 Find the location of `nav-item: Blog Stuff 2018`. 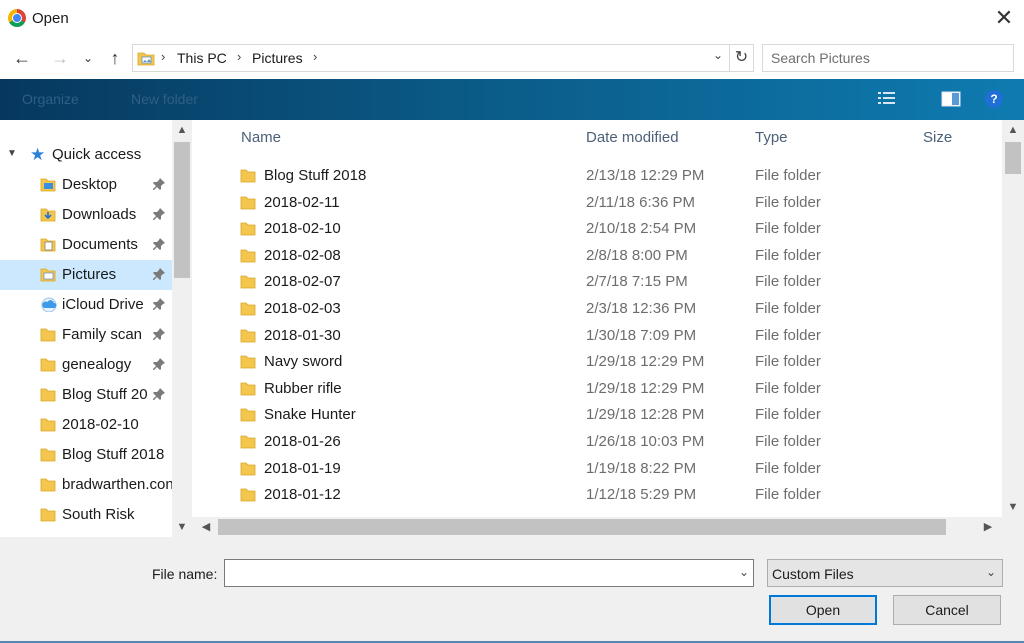

nav-item: Blog Stuff 2018 is located at coordinates (86, 455).